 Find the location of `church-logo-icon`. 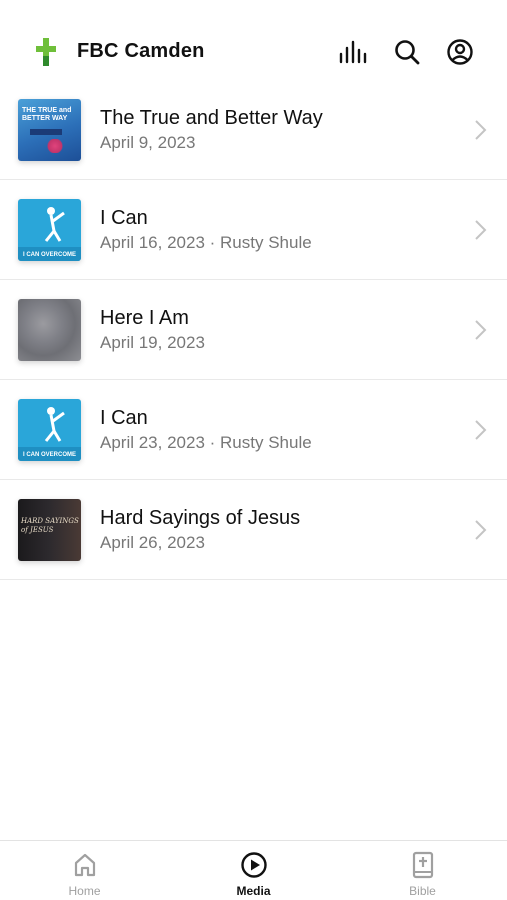

church-logo-icon is located at coordinates (46, 52).